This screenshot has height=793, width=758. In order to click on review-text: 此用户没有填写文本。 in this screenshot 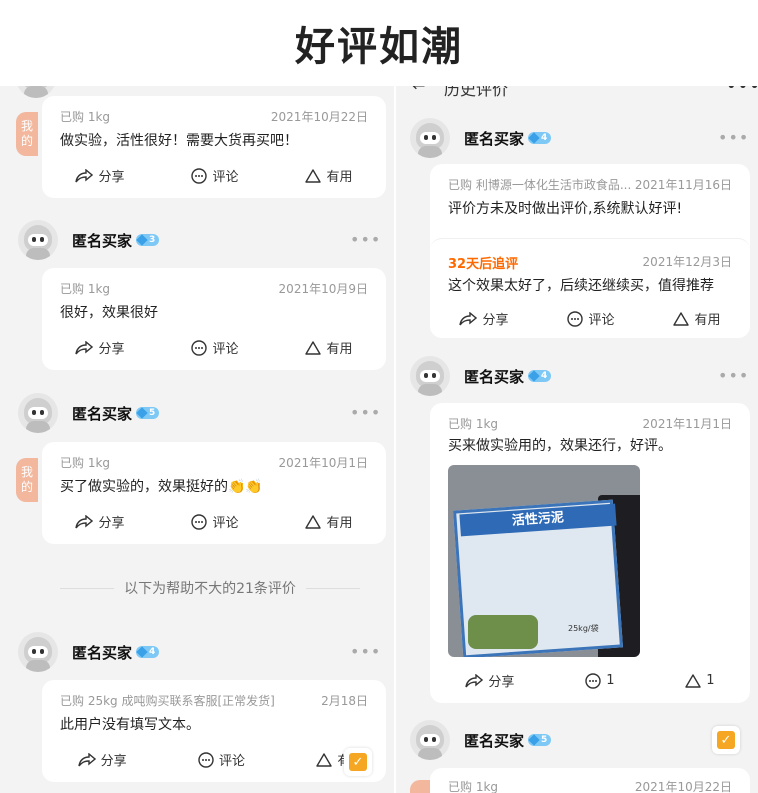, I will do `click(130, 725)`.